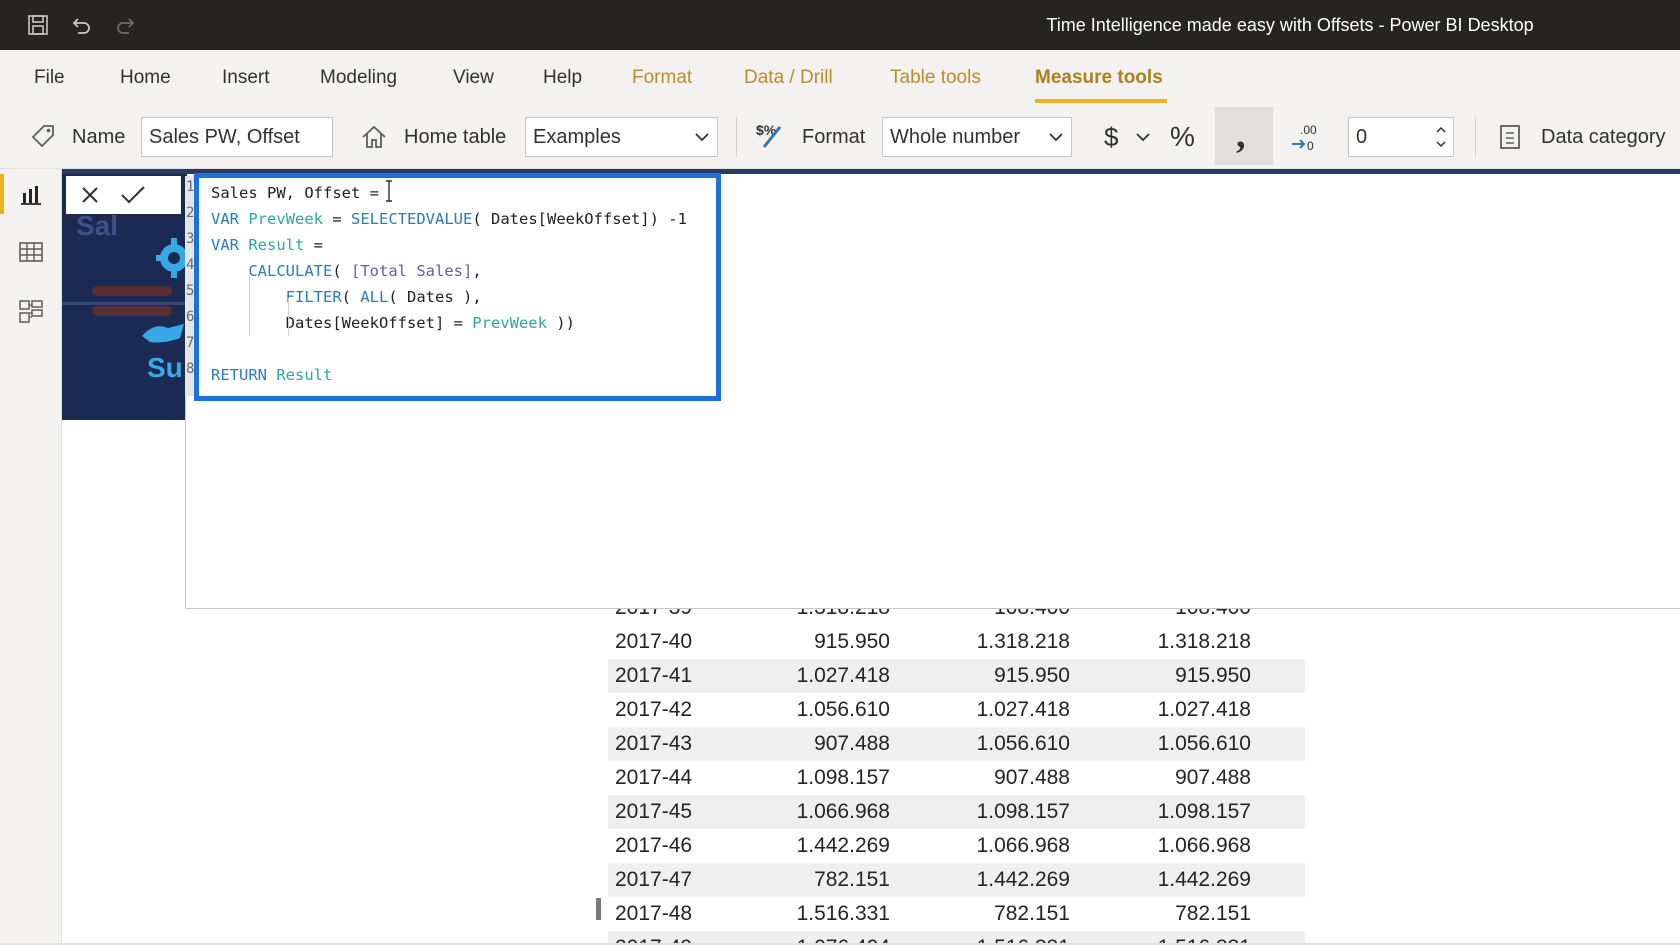 The width and height of the screenshot is (1680, 945). I want to click on decimal-places-input: 0, so click(1401, 137).